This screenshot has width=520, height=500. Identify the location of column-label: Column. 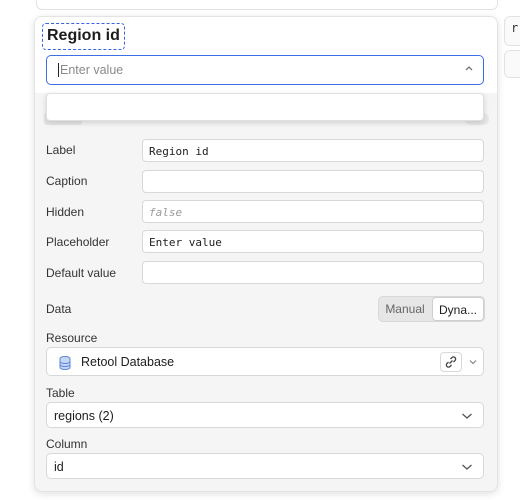
(67, 444).